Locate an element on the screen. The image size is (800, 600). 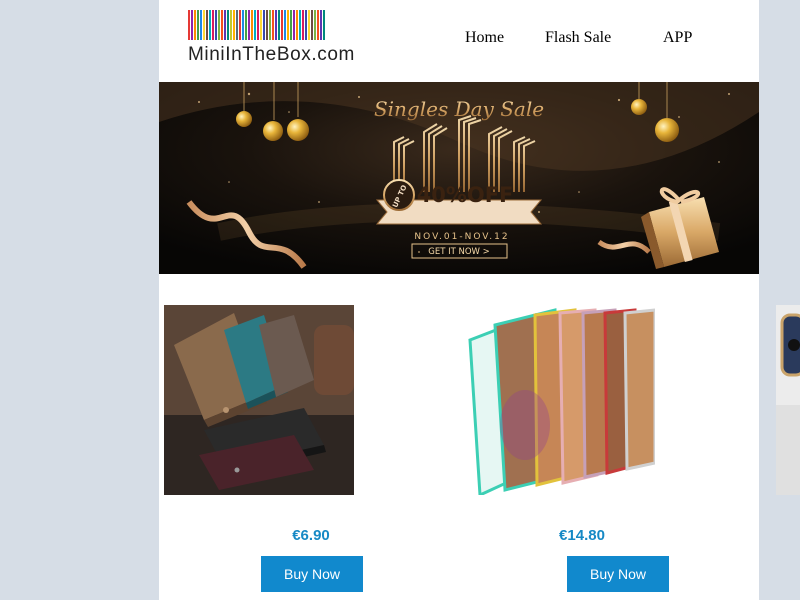
clear-bumper-phone-cases-image is located at coordinates (560, 400).